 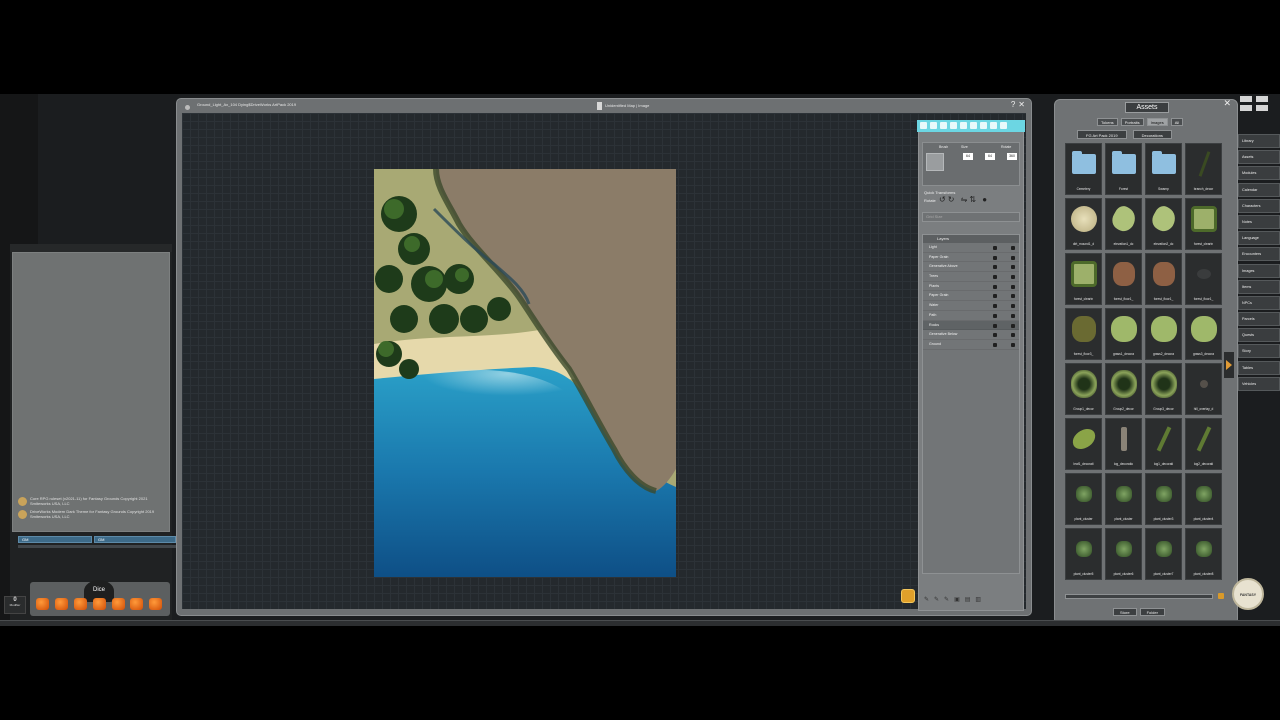 I want to click on modifier-box: 0 Modifier, so click(x=15, y=605).